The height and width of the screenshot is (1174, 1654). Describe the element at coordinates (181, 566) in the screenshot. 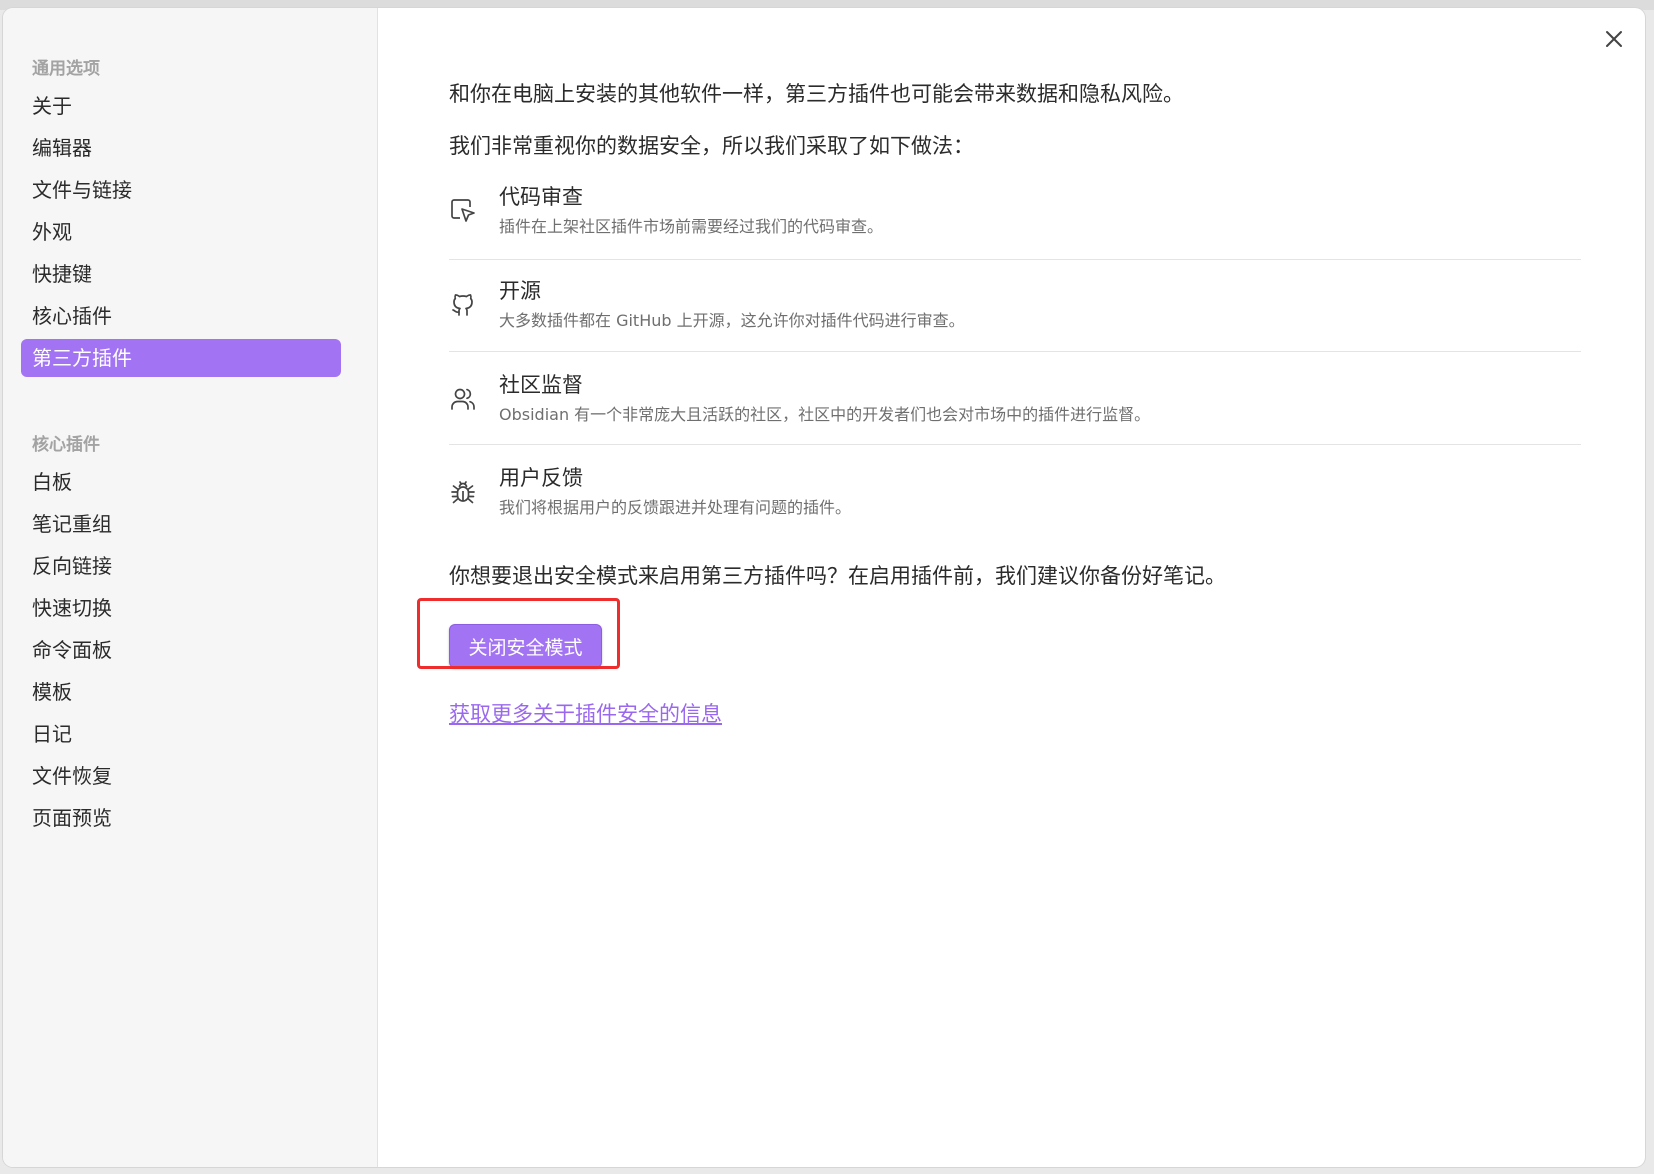

I see `sidebar-item-backlinks: 反向链接` at that location.